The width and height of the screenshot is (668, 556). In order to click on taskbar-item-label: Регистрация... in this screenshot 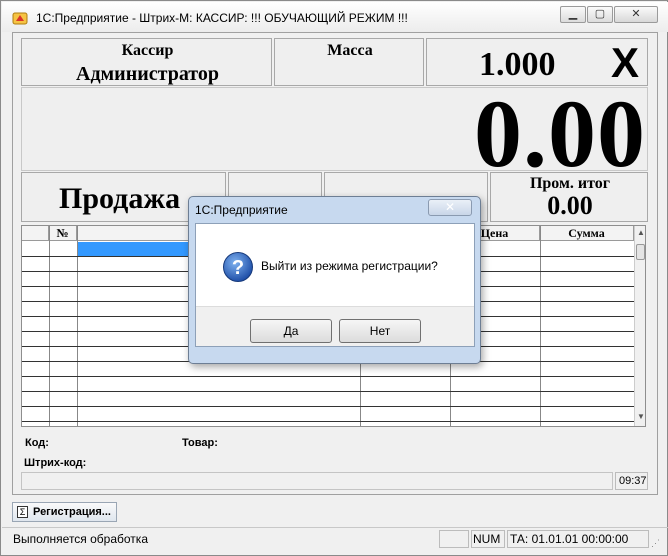, I will do `click(72, 512)`.